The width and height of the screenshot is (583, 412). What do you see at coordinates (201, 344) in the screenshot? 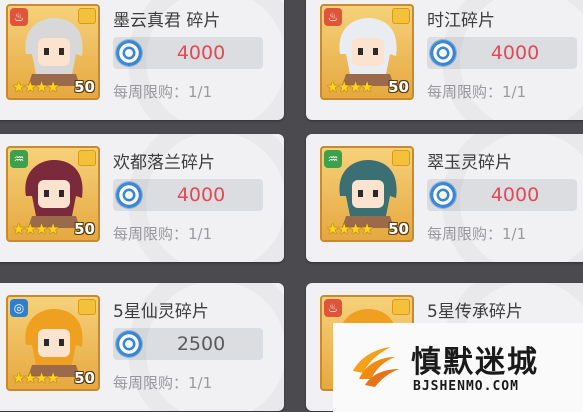
I see `price-value: 2500` at bounding box center [201, 344].